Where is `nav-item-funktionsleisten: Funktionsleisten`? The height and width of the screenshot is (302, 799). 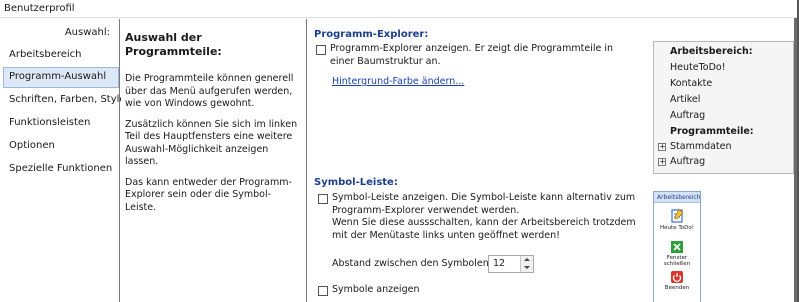 nav-item-funktionsleisten: Funktionsleisten is located at coordinates (61, 124).